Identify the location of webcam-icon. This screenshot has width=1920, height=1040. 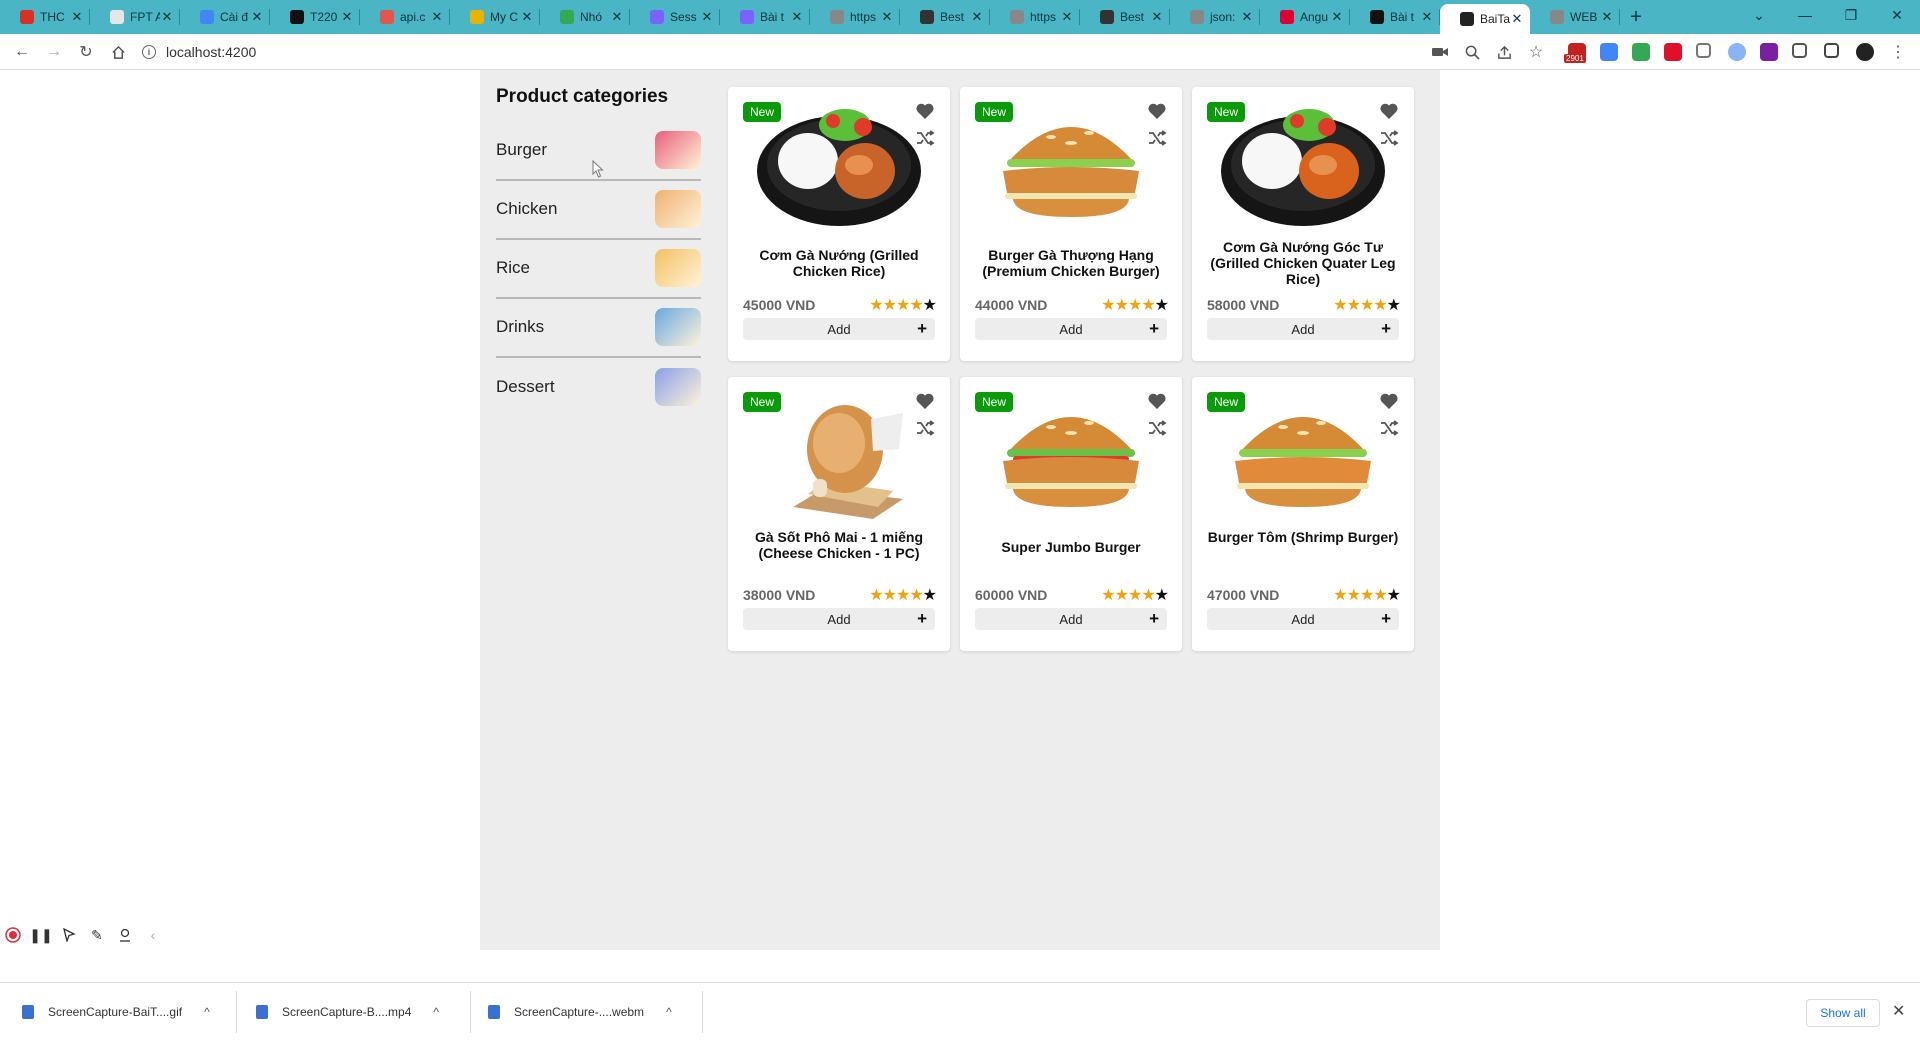
(125, 935).